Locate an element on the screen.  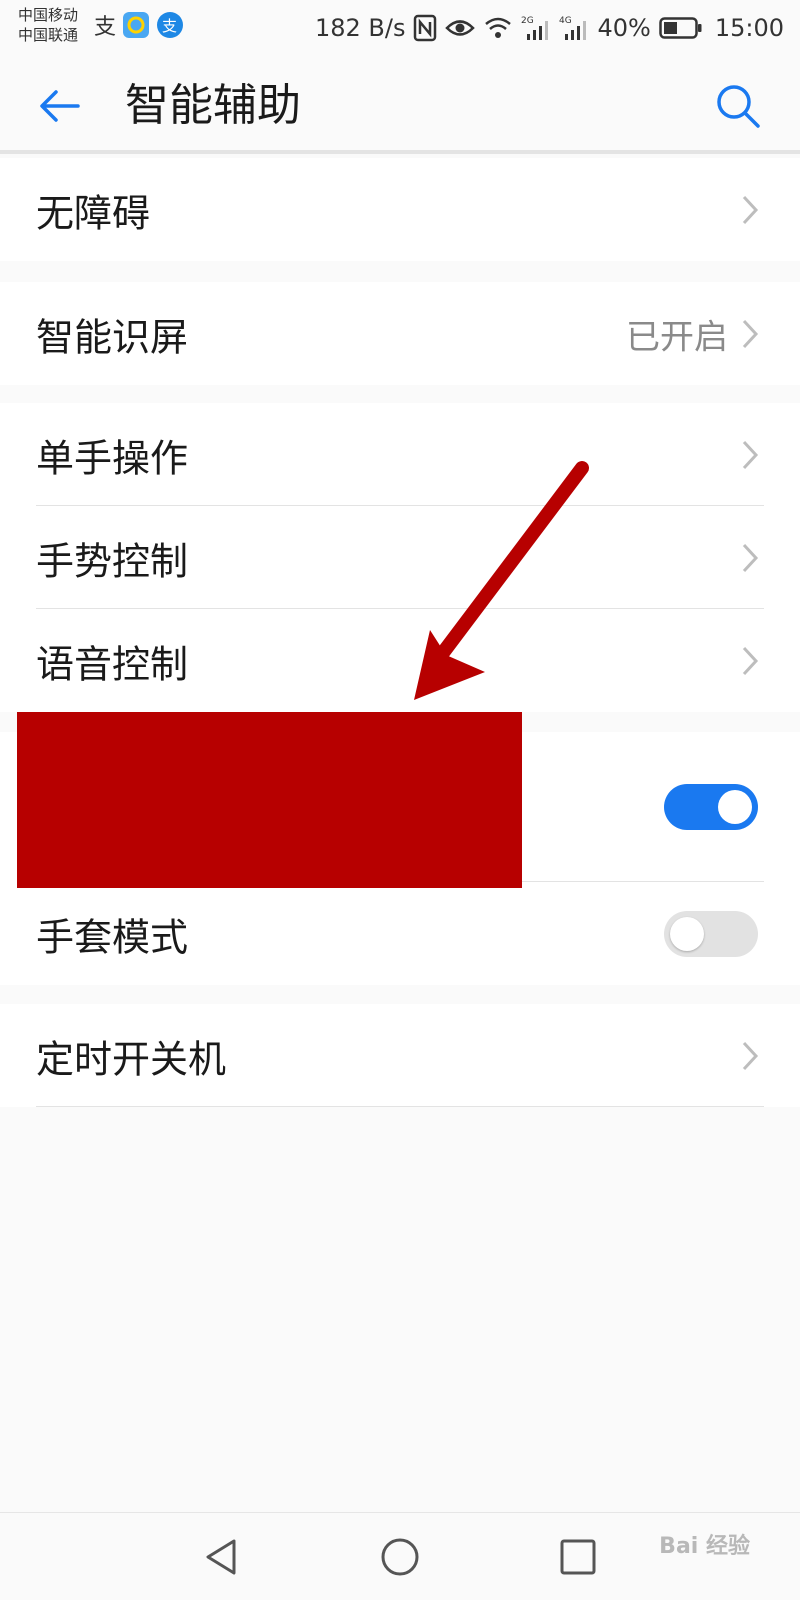
status-right: 182 B/s 2G 4G 40% 15:00 is located at coordinates (549, 28).